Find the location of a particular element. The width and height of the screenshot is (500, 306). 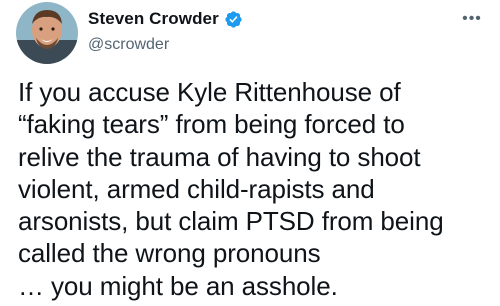

avatar-image is located at coordinates (47, 33).